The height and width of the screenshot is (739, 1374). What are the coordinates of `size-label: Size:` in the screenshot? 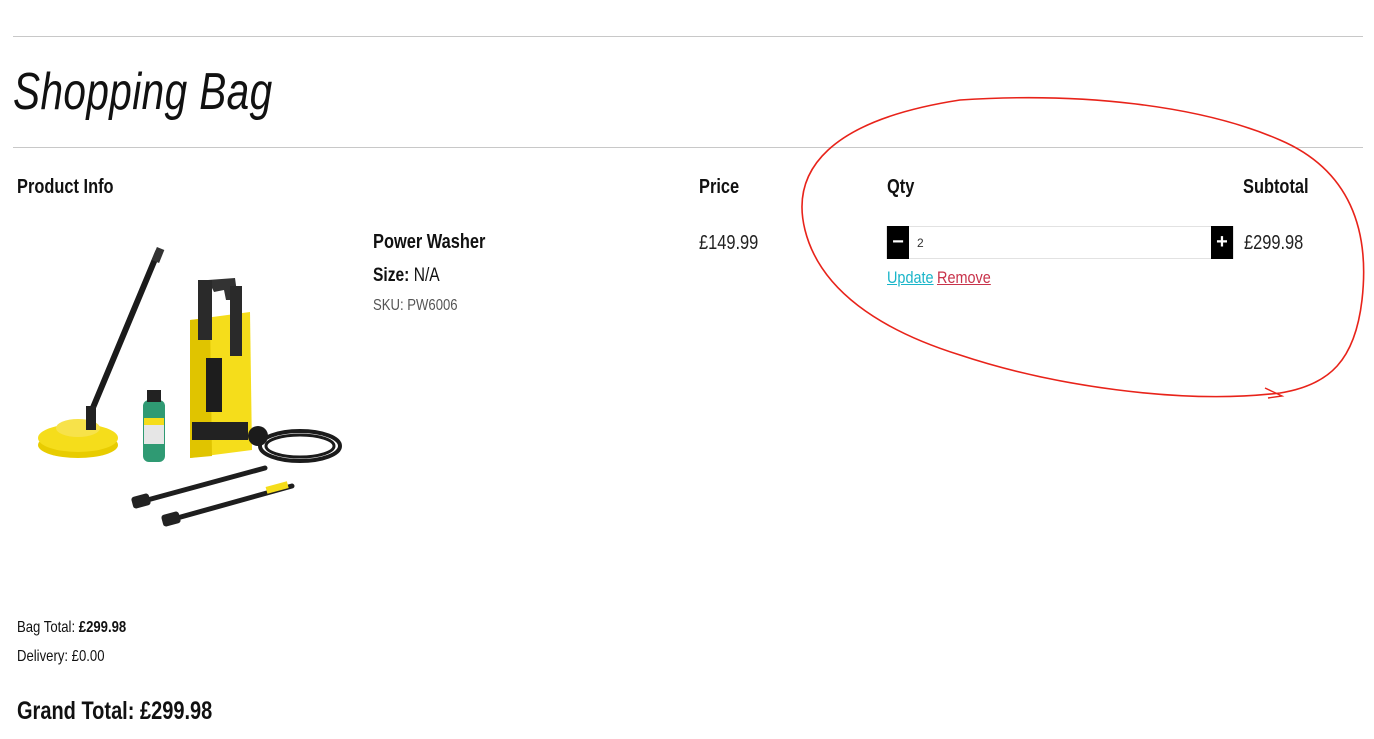 It's located at (391, 275).